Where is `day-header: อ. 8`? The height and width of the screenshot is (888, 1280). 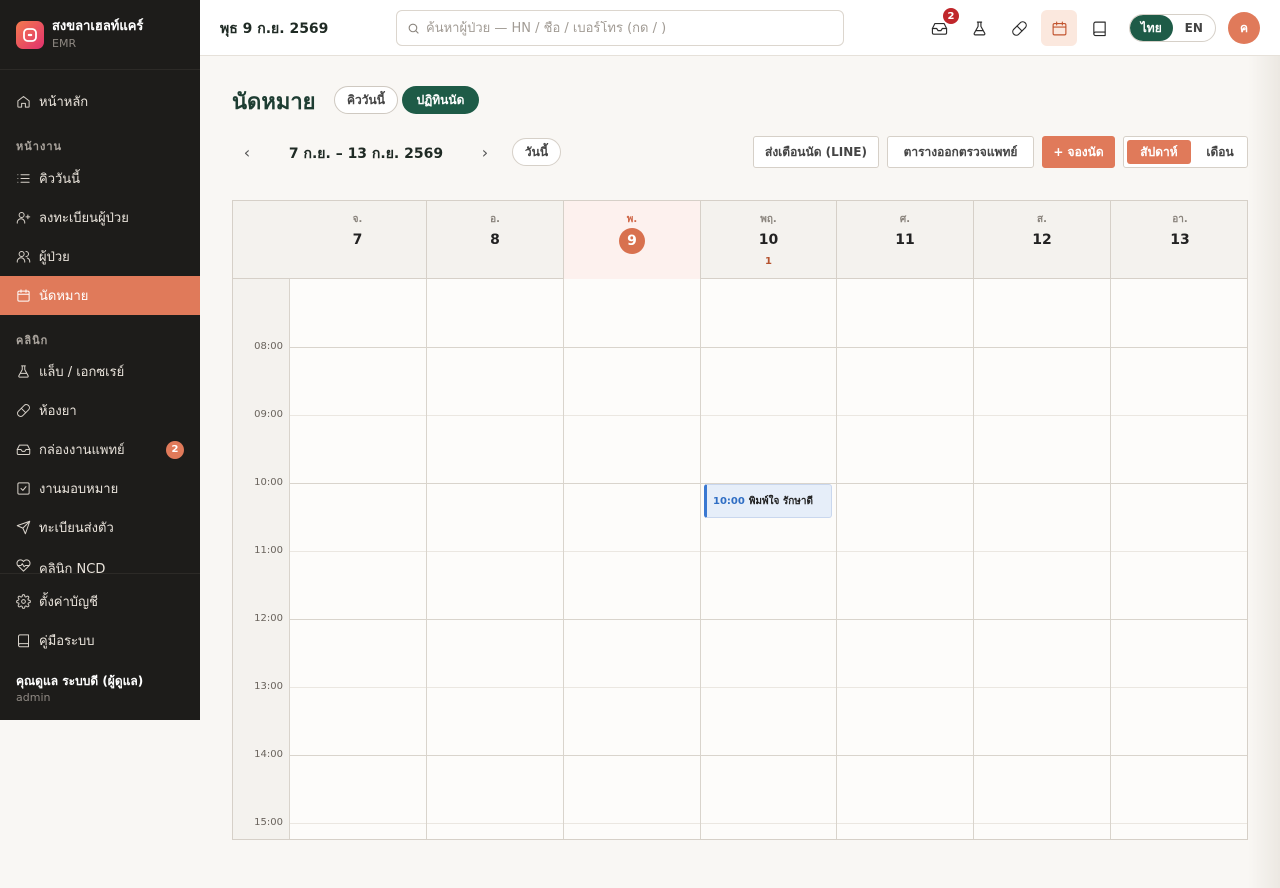 day-header: อ. 8 is located at coordinates (494, 240).